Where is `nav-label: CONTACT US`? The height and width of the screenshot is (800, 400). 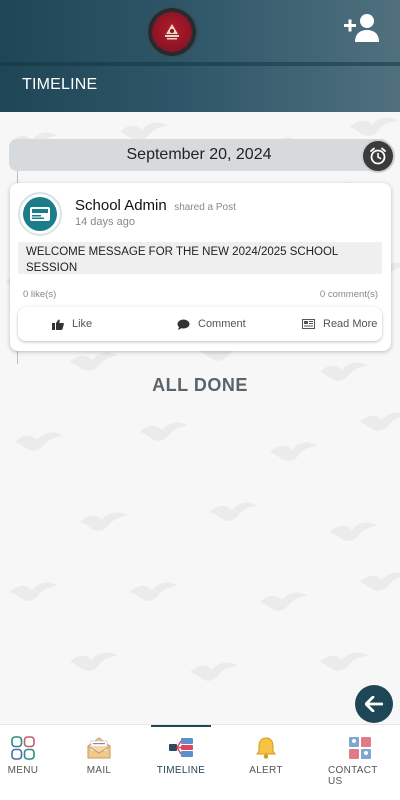
nav-label: CONTACT US is located at coordinates (353, 776).